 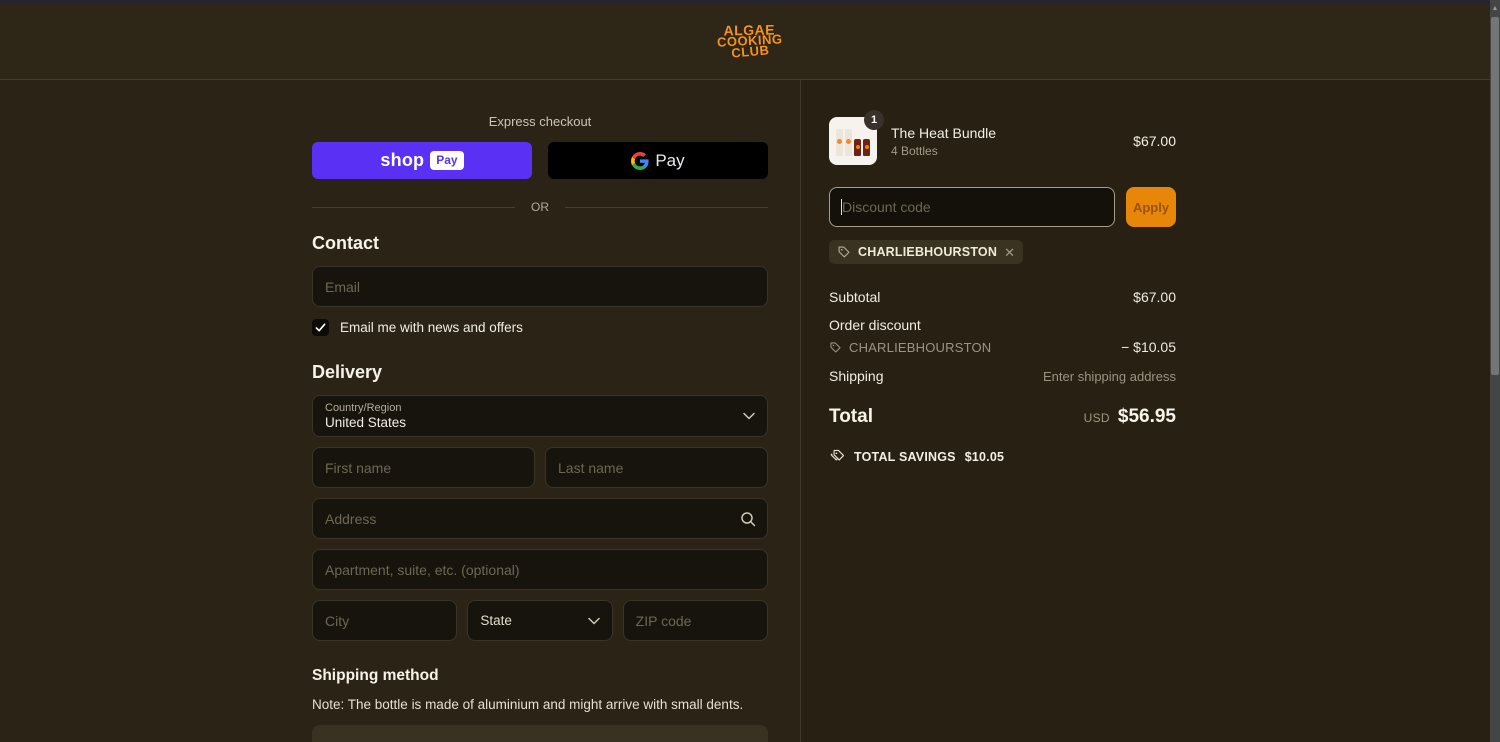 I want to click on shipping-row: Shipping Enter shipping address, so click(x=1002, y=376).